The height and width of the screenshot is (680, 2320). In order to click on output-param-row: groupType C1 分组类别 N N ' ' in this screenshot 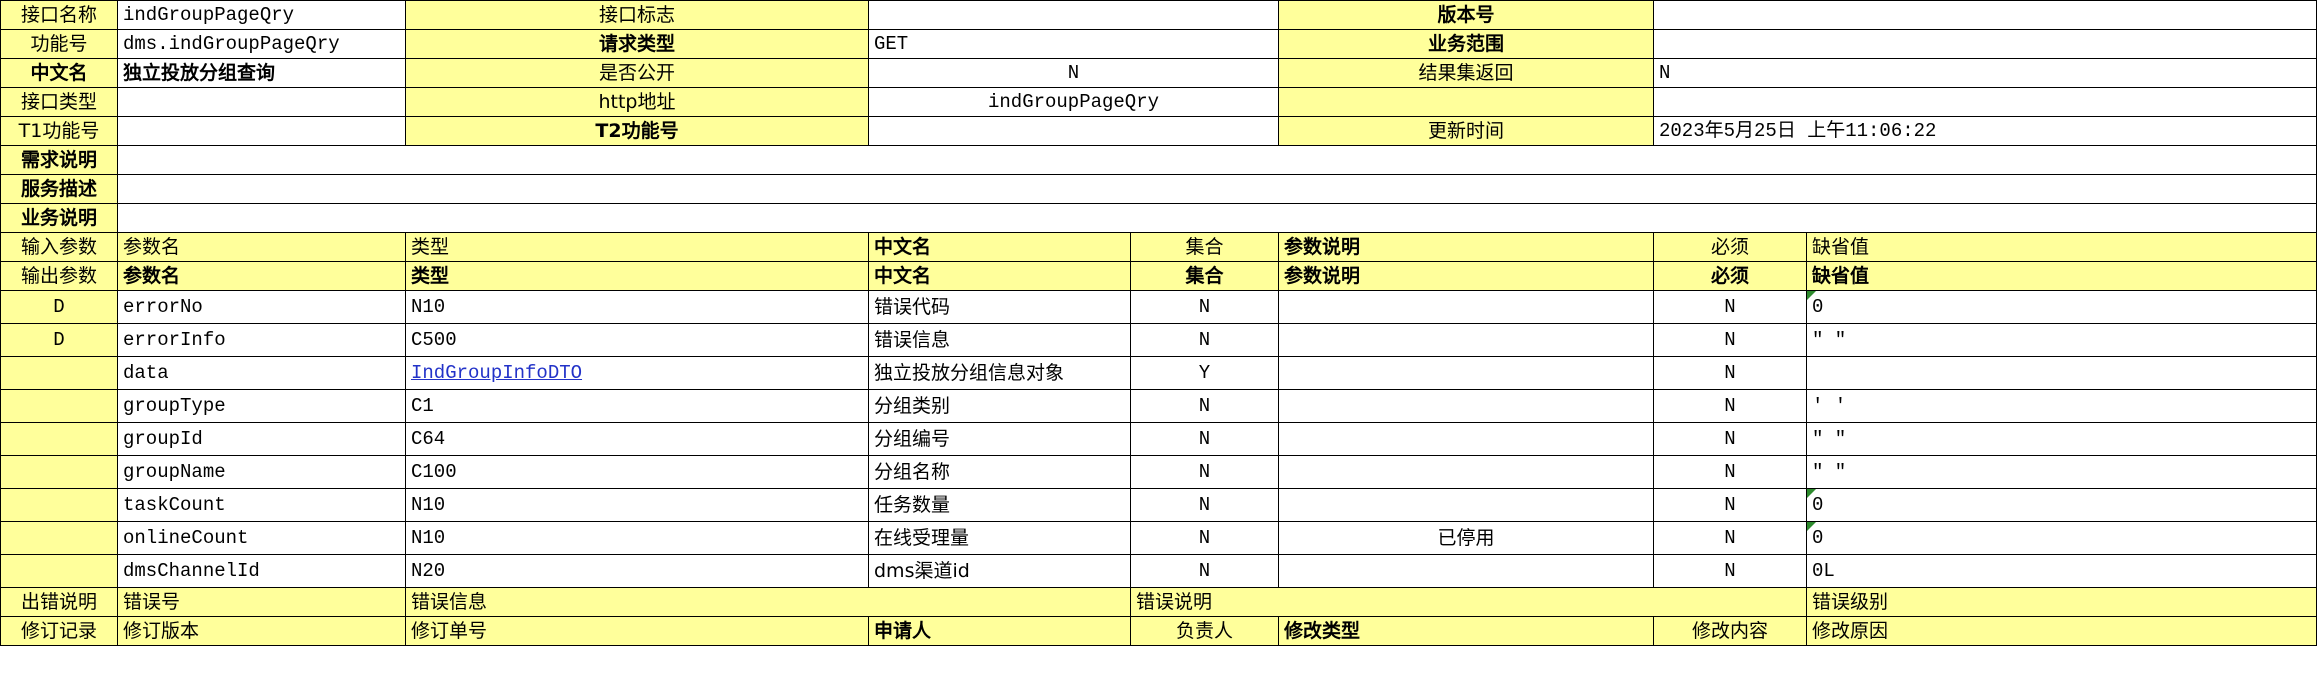, I will do `click(1158, 406)`.